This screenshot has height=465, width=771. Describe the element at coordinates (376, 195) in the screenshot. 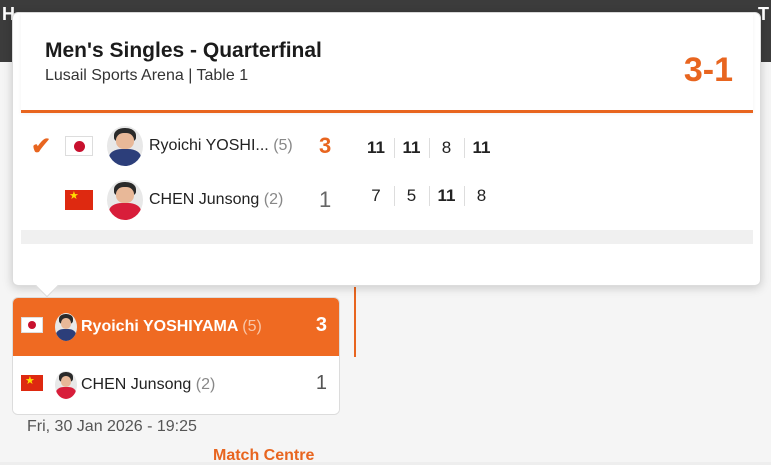

I see `game-score: 7` at that location.